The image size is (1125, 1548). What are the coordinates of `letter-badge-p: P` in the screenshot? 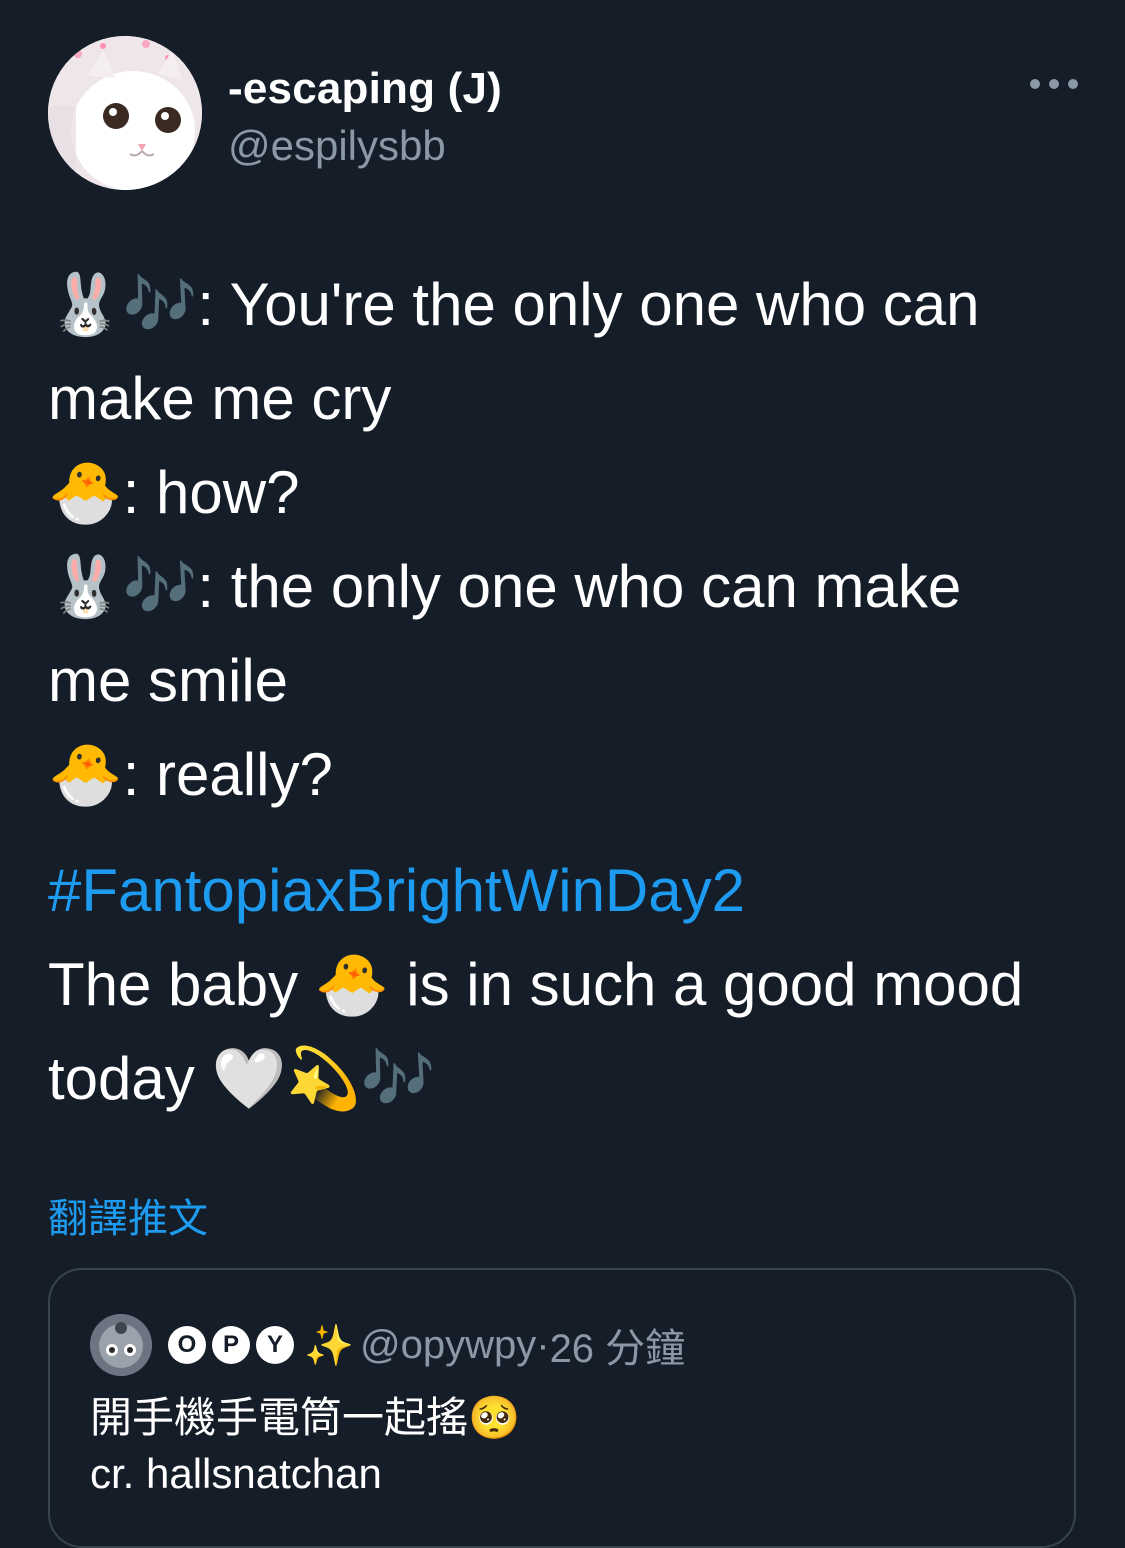 It's located at (231, 1345).